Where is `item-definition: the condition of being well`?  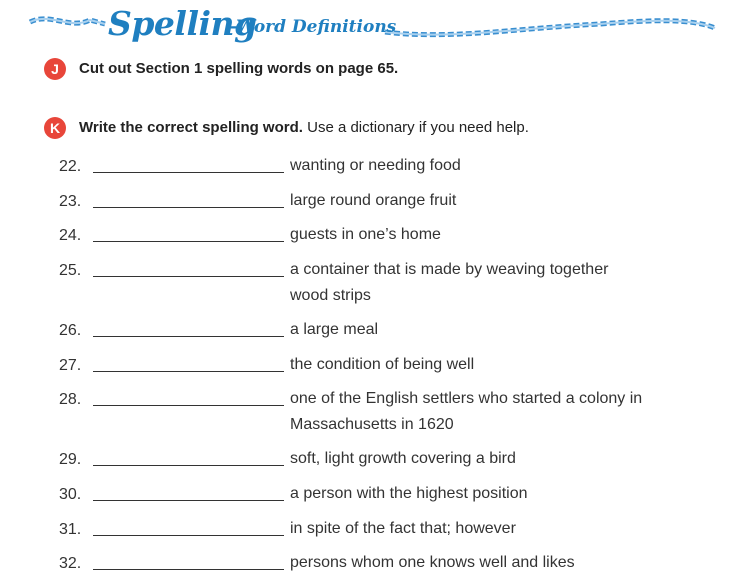 item-definition: the condition of being well is located at coordinates (382, 364).